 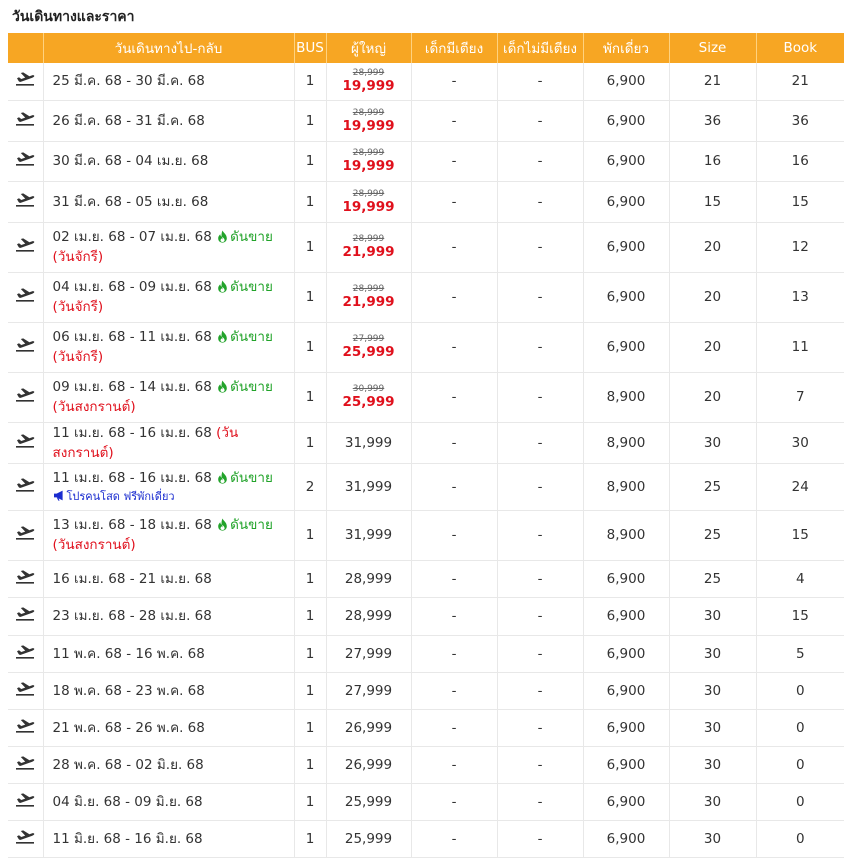 What do you see at coordinates (799, 443) in the screenshot?
I see `booked-count: 30` at bounding box center [799, 443].